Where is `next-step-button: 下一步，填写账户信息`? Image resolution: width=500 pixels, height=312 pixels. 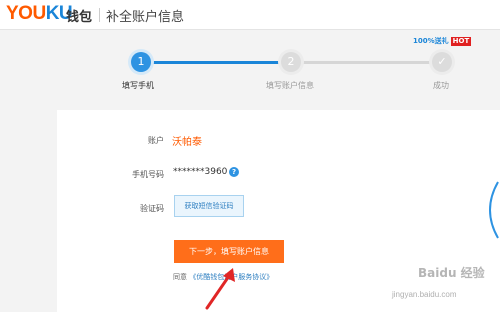 next-step-button: 下一步，填写账户信息 is located at coordinates (229, 251).